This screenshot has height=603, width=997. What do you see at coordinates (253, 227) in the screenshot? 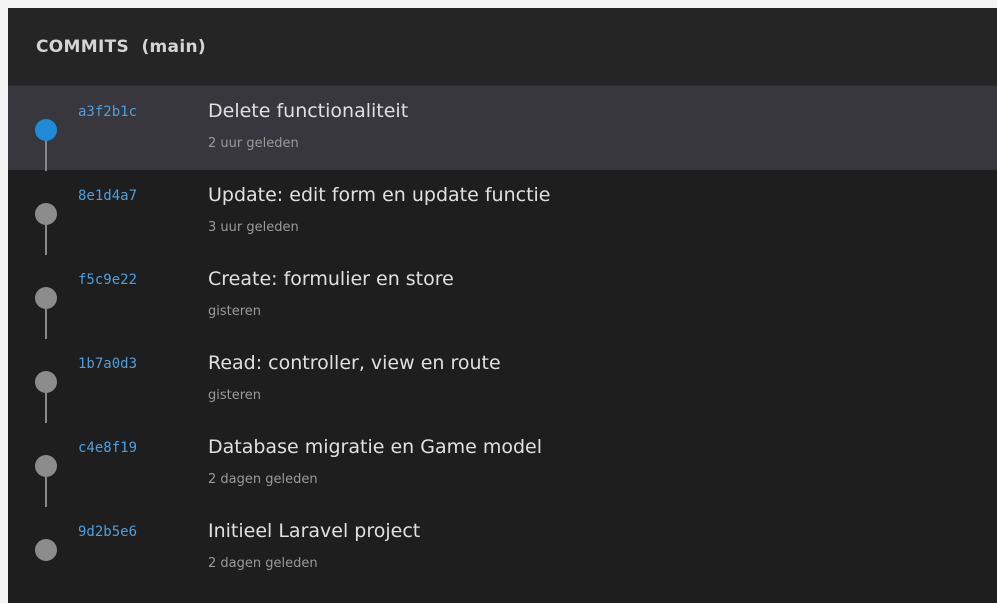
I see `commit-time: 3 uur geleden` at bounding box center [253, 227].